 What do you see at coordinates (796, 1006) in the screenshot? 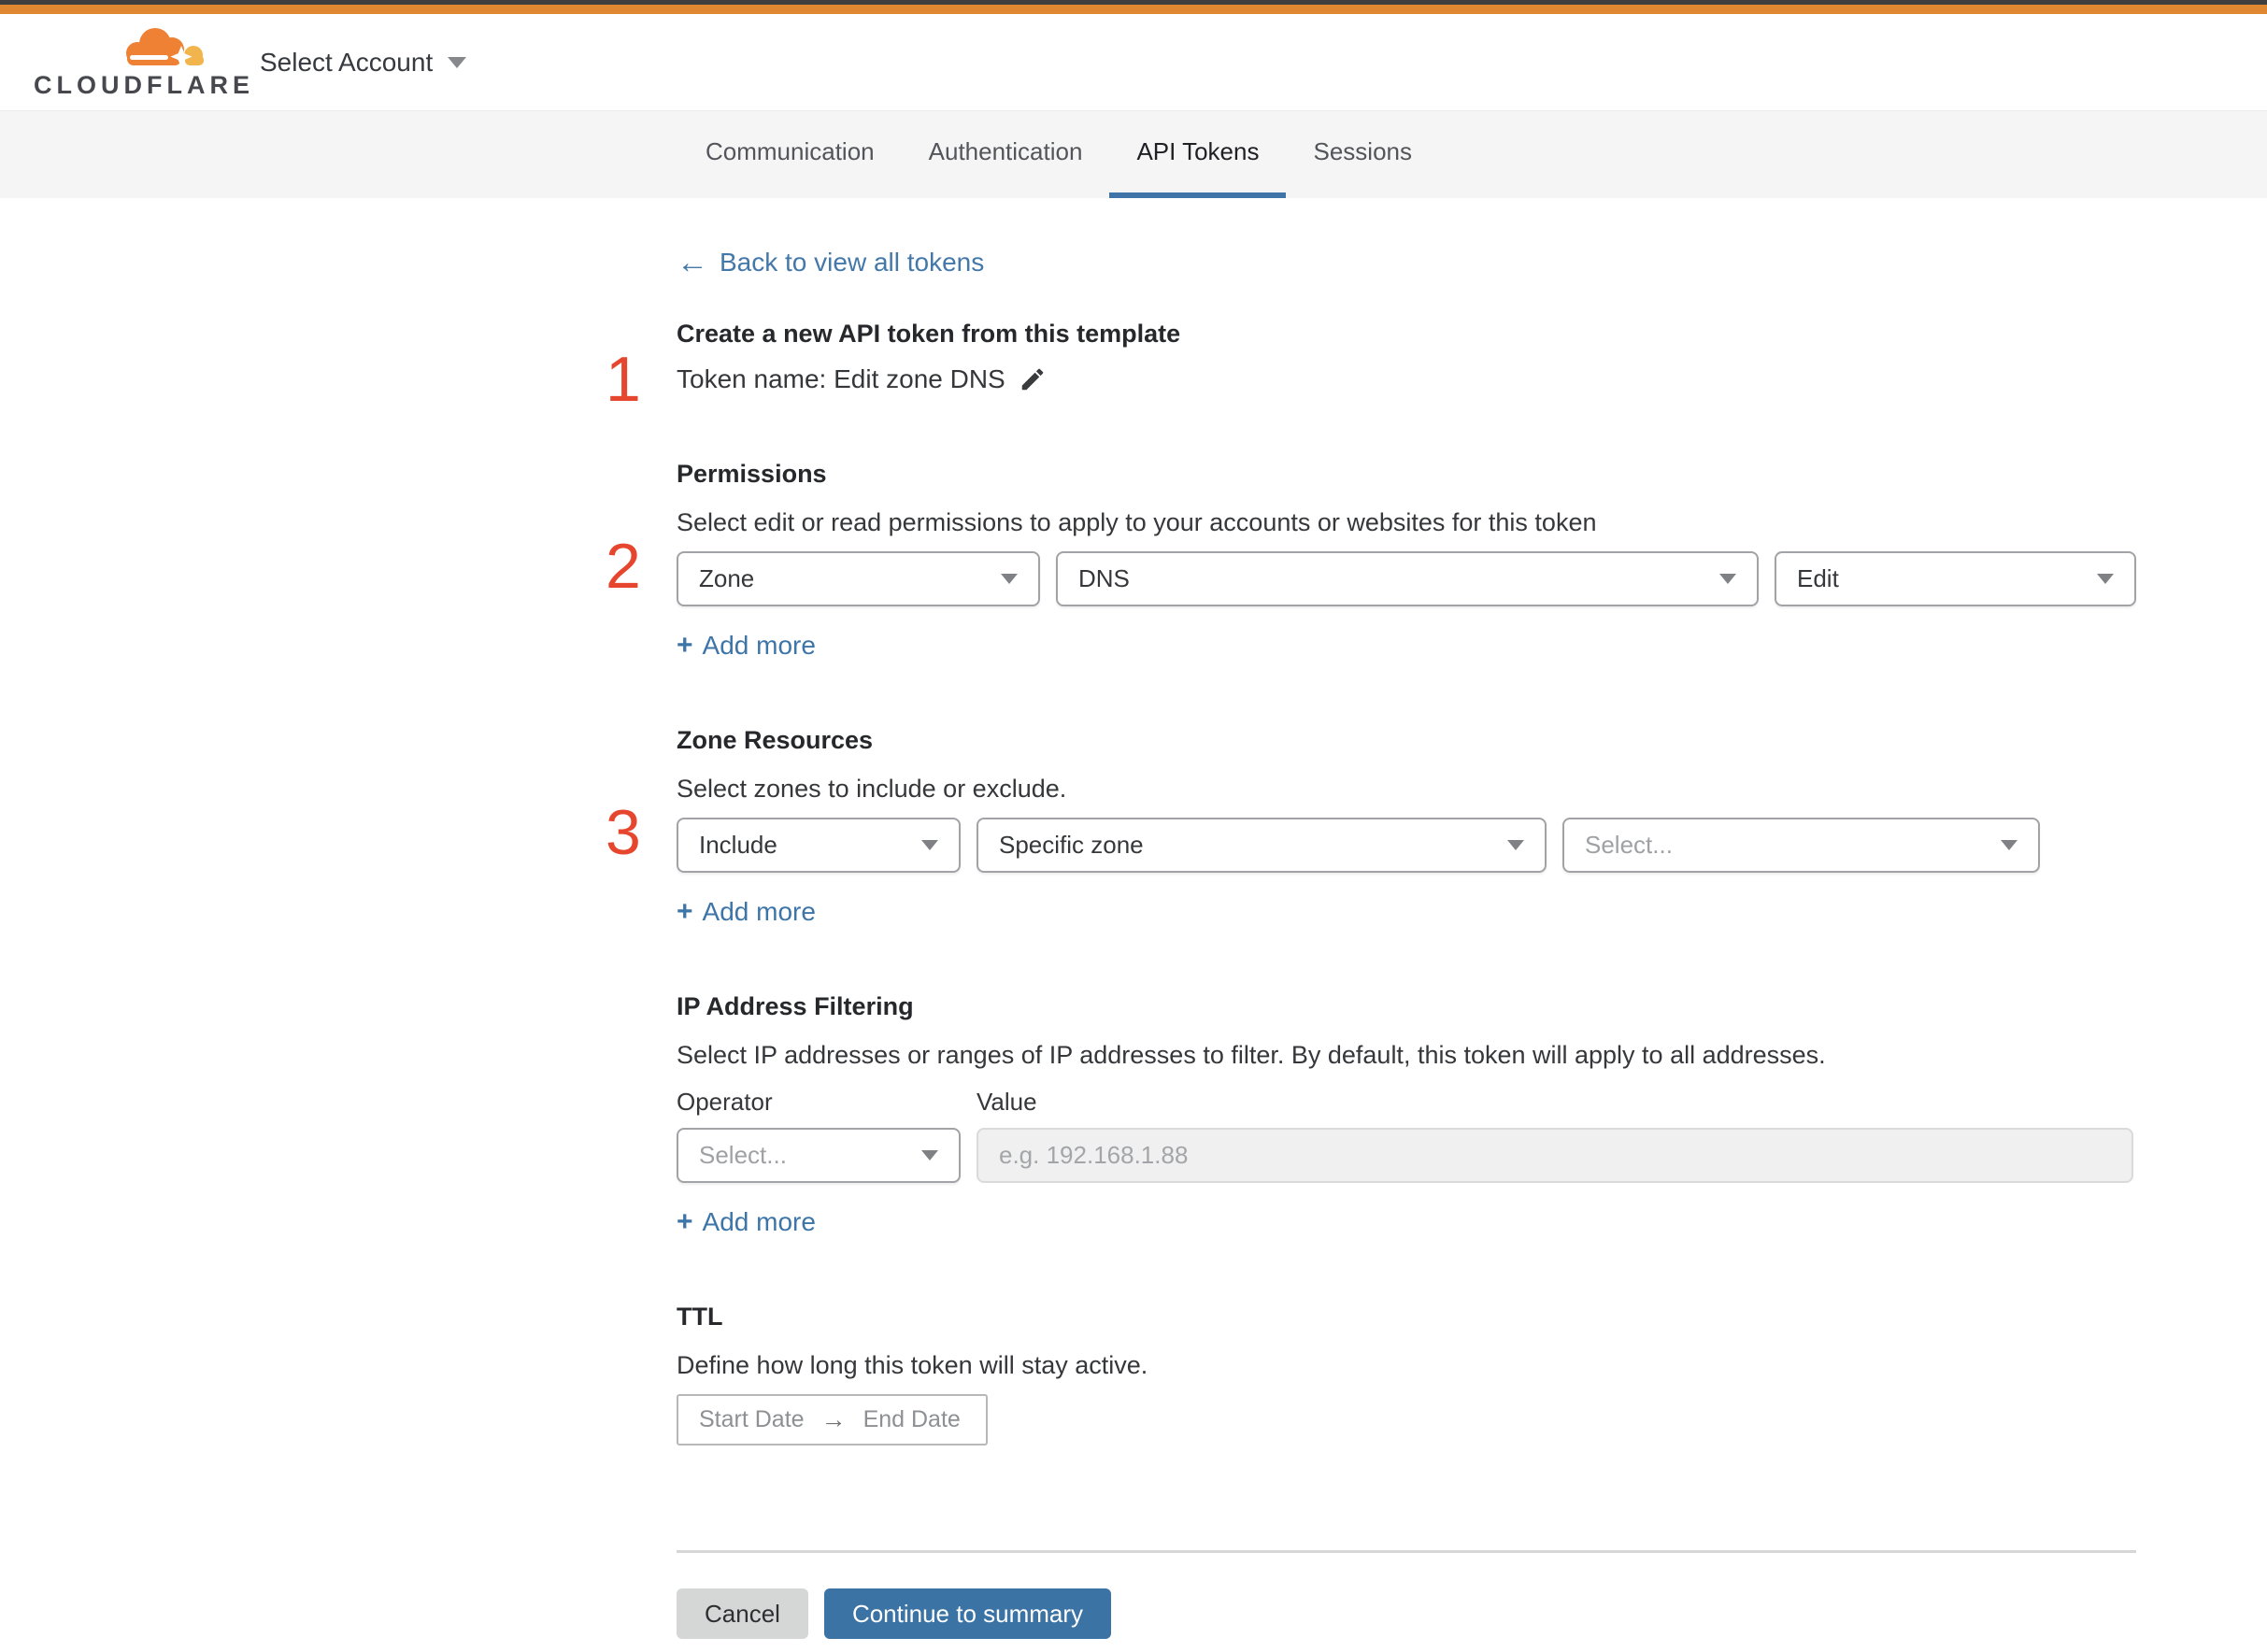
I see `ip-filtering-title: IP Address Filtering` at bounding box center [796, 1006].